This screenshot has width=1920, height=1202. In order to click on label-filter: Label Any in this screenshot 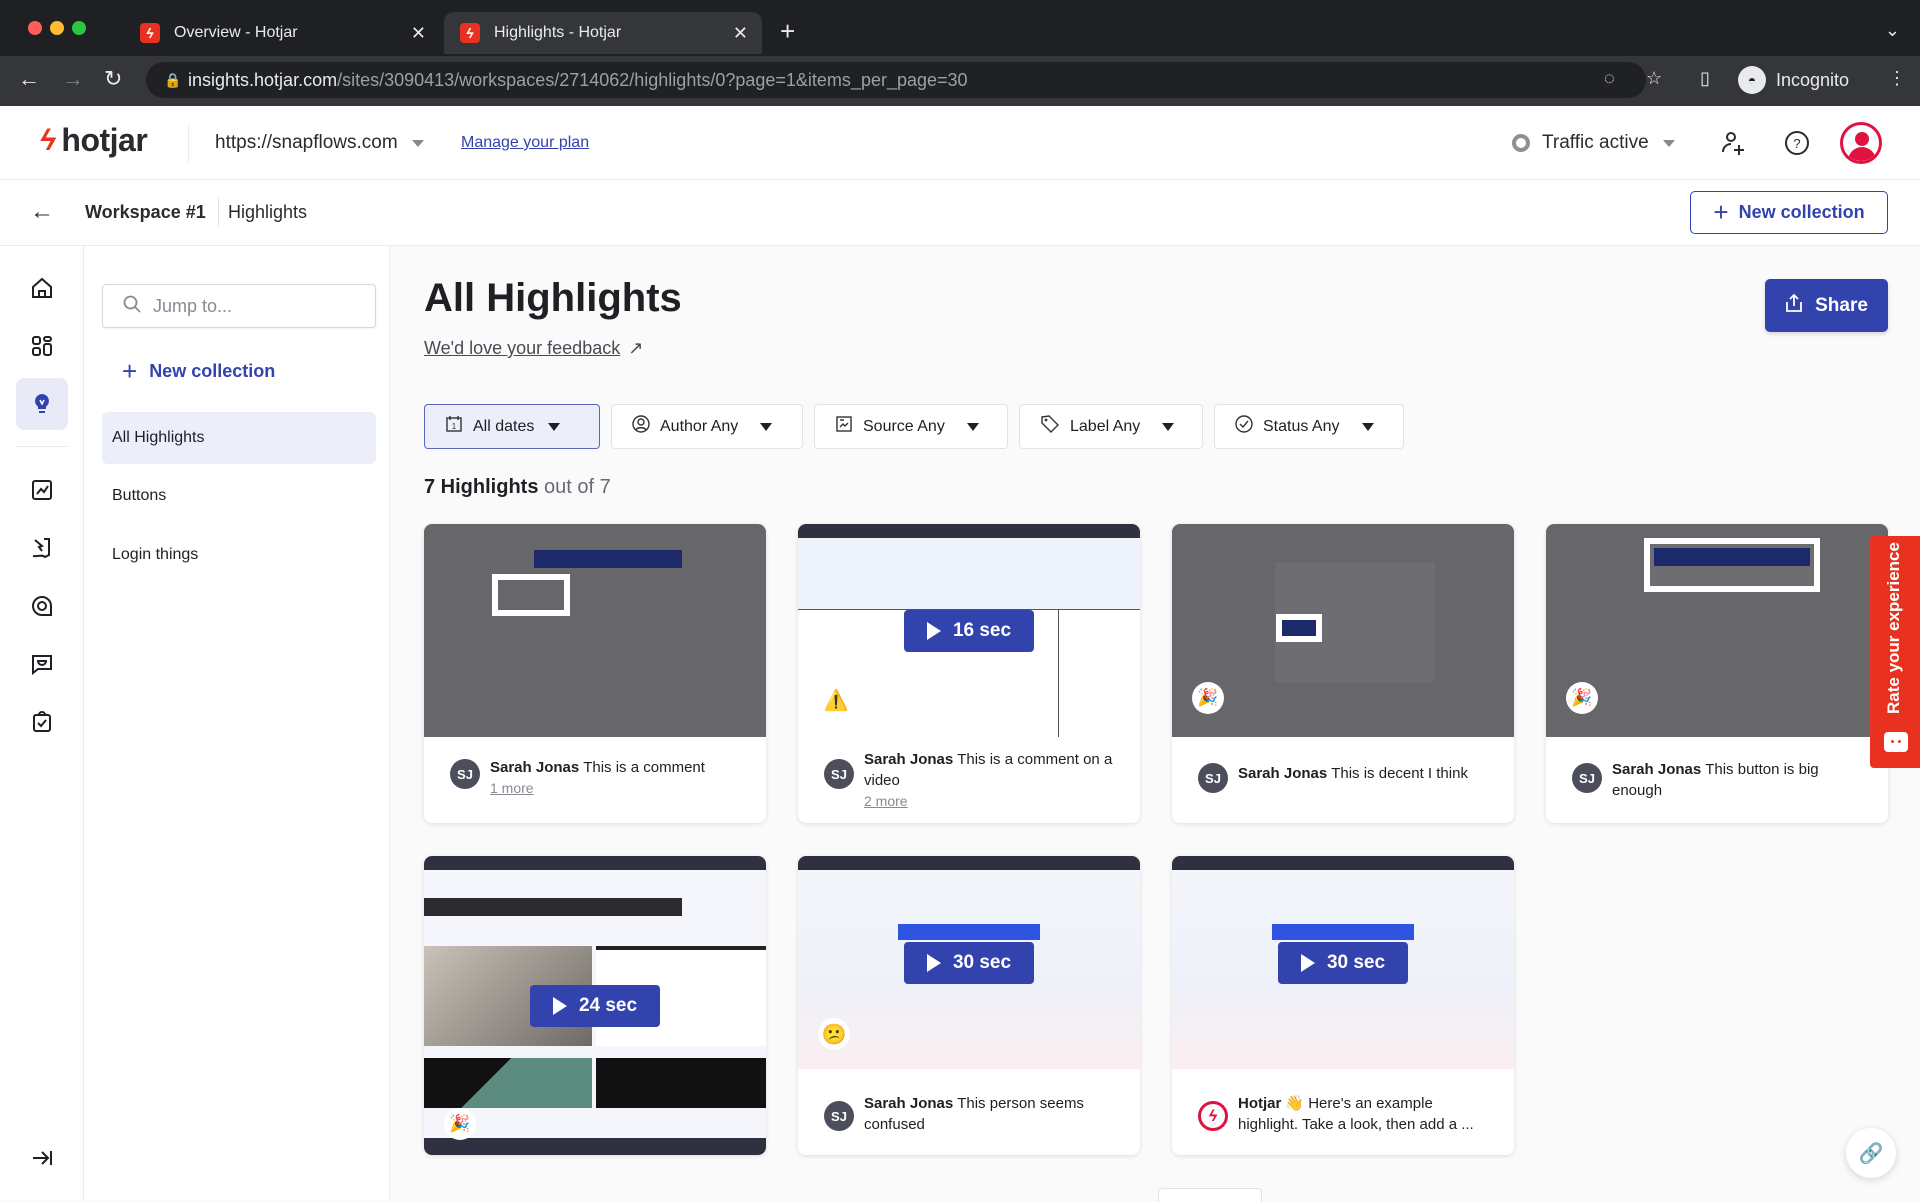, I will do `click(1111, 426)`.